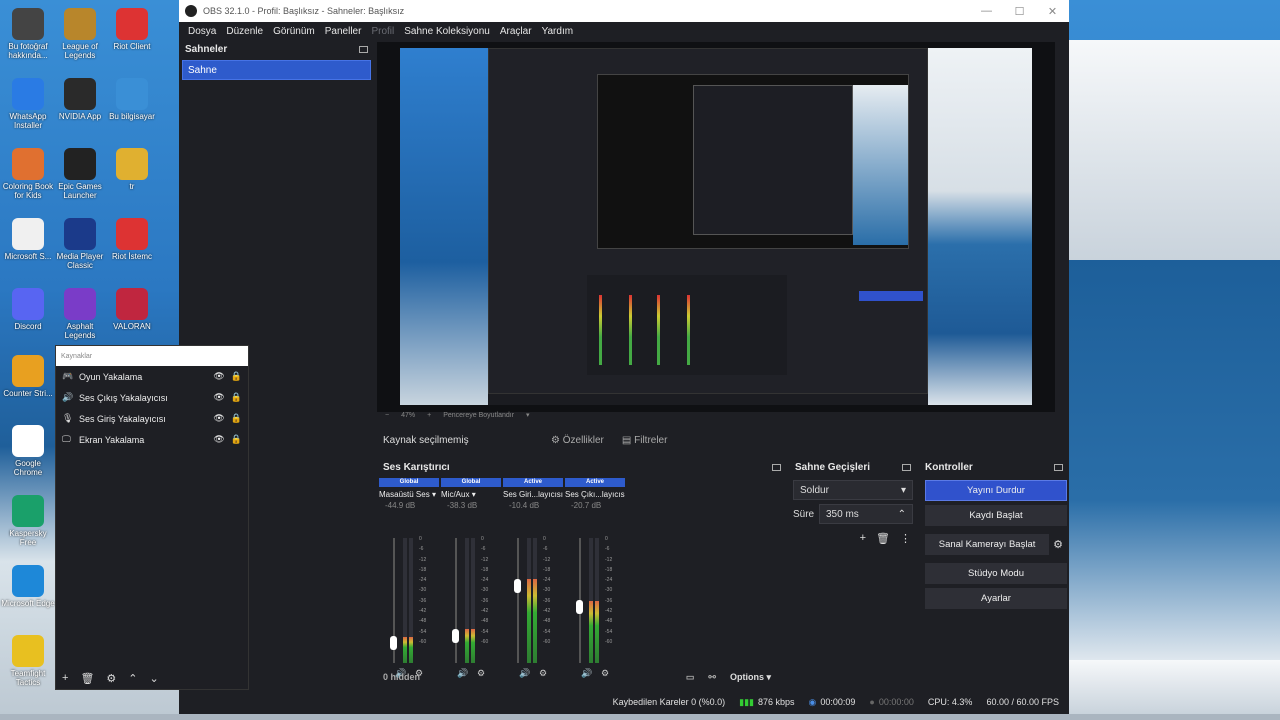 Image resolution: width=1280 pixels, height=720 pixels. What do you see at coordinates (529, 621) in the screenshot?
I see `meter-fill` at bounding box center [529, 621].